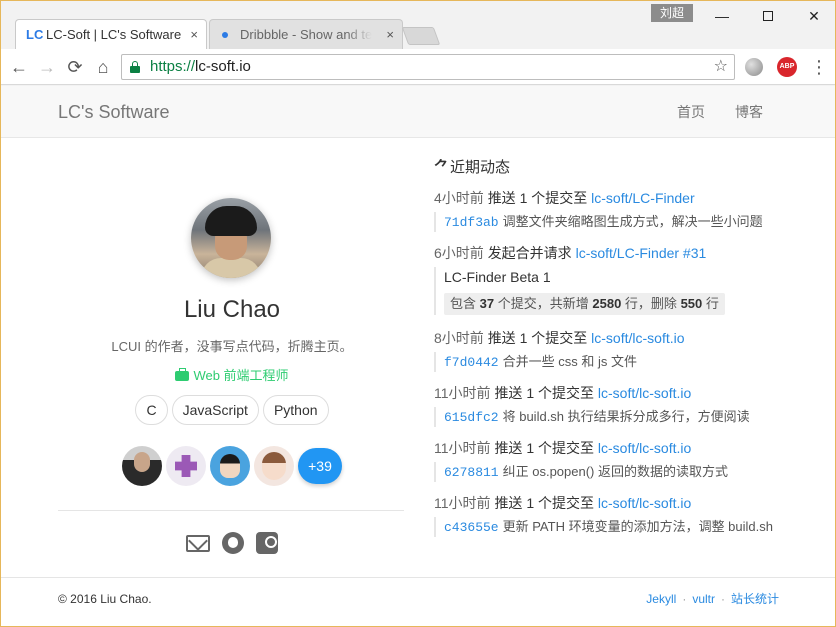 The height and width of the screenshot is (627, 836). I want to click on tab-dribbble: Dribbble - Show and tell for designers ×, so click(306, 34).